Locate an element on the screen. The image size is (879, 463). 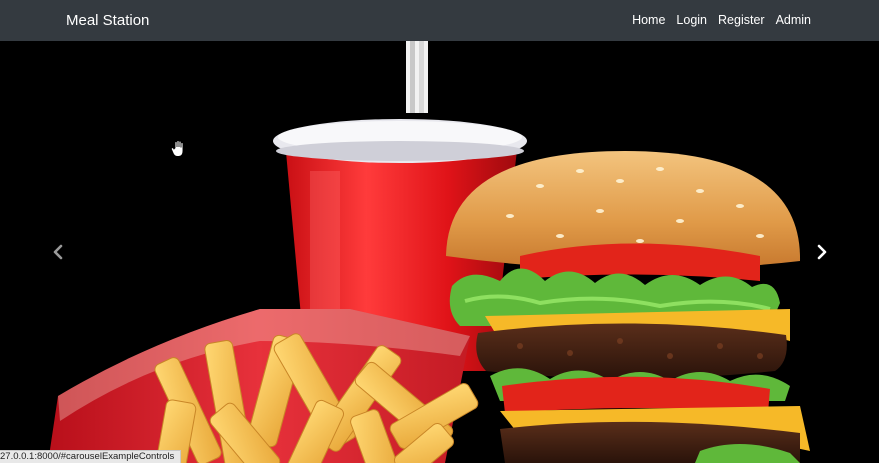
carousel-prev-button is located at coordinates (57, 252).